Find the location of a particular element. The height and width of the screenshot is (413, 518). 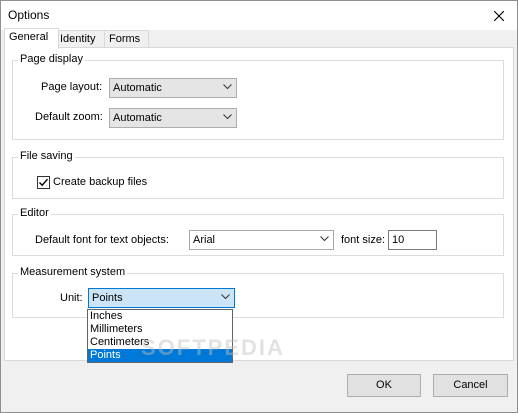

page-layout-value: Automatic is located at coordinates (137, 88).